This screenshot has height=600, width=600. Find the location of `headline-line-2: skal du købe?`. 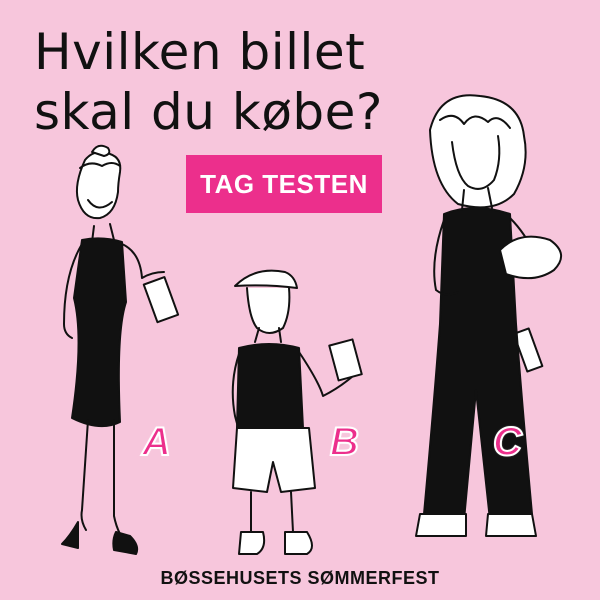

headline-line-2: skal du købe? is located at coordinates (208, 112).